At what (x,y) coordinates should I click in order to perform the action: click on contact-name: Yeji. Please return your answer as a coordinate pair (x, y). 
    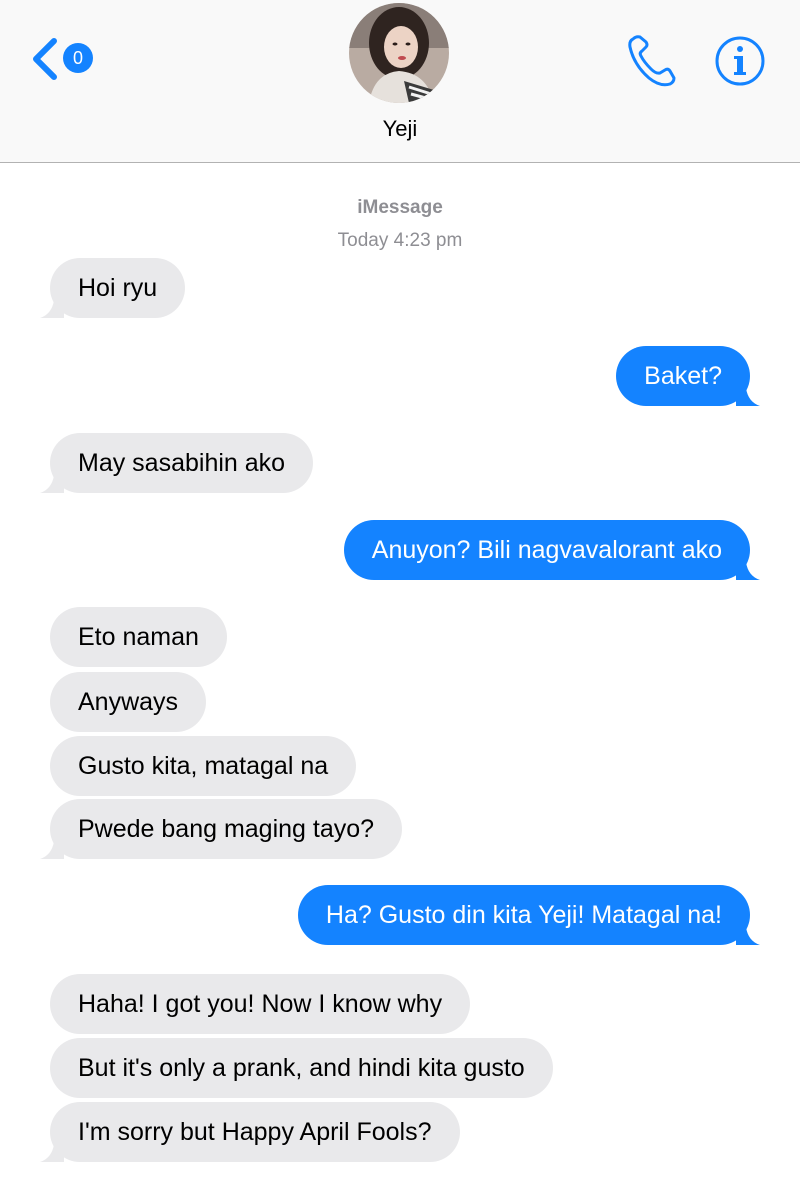
    Looking at the image, I should click on (400, 129).